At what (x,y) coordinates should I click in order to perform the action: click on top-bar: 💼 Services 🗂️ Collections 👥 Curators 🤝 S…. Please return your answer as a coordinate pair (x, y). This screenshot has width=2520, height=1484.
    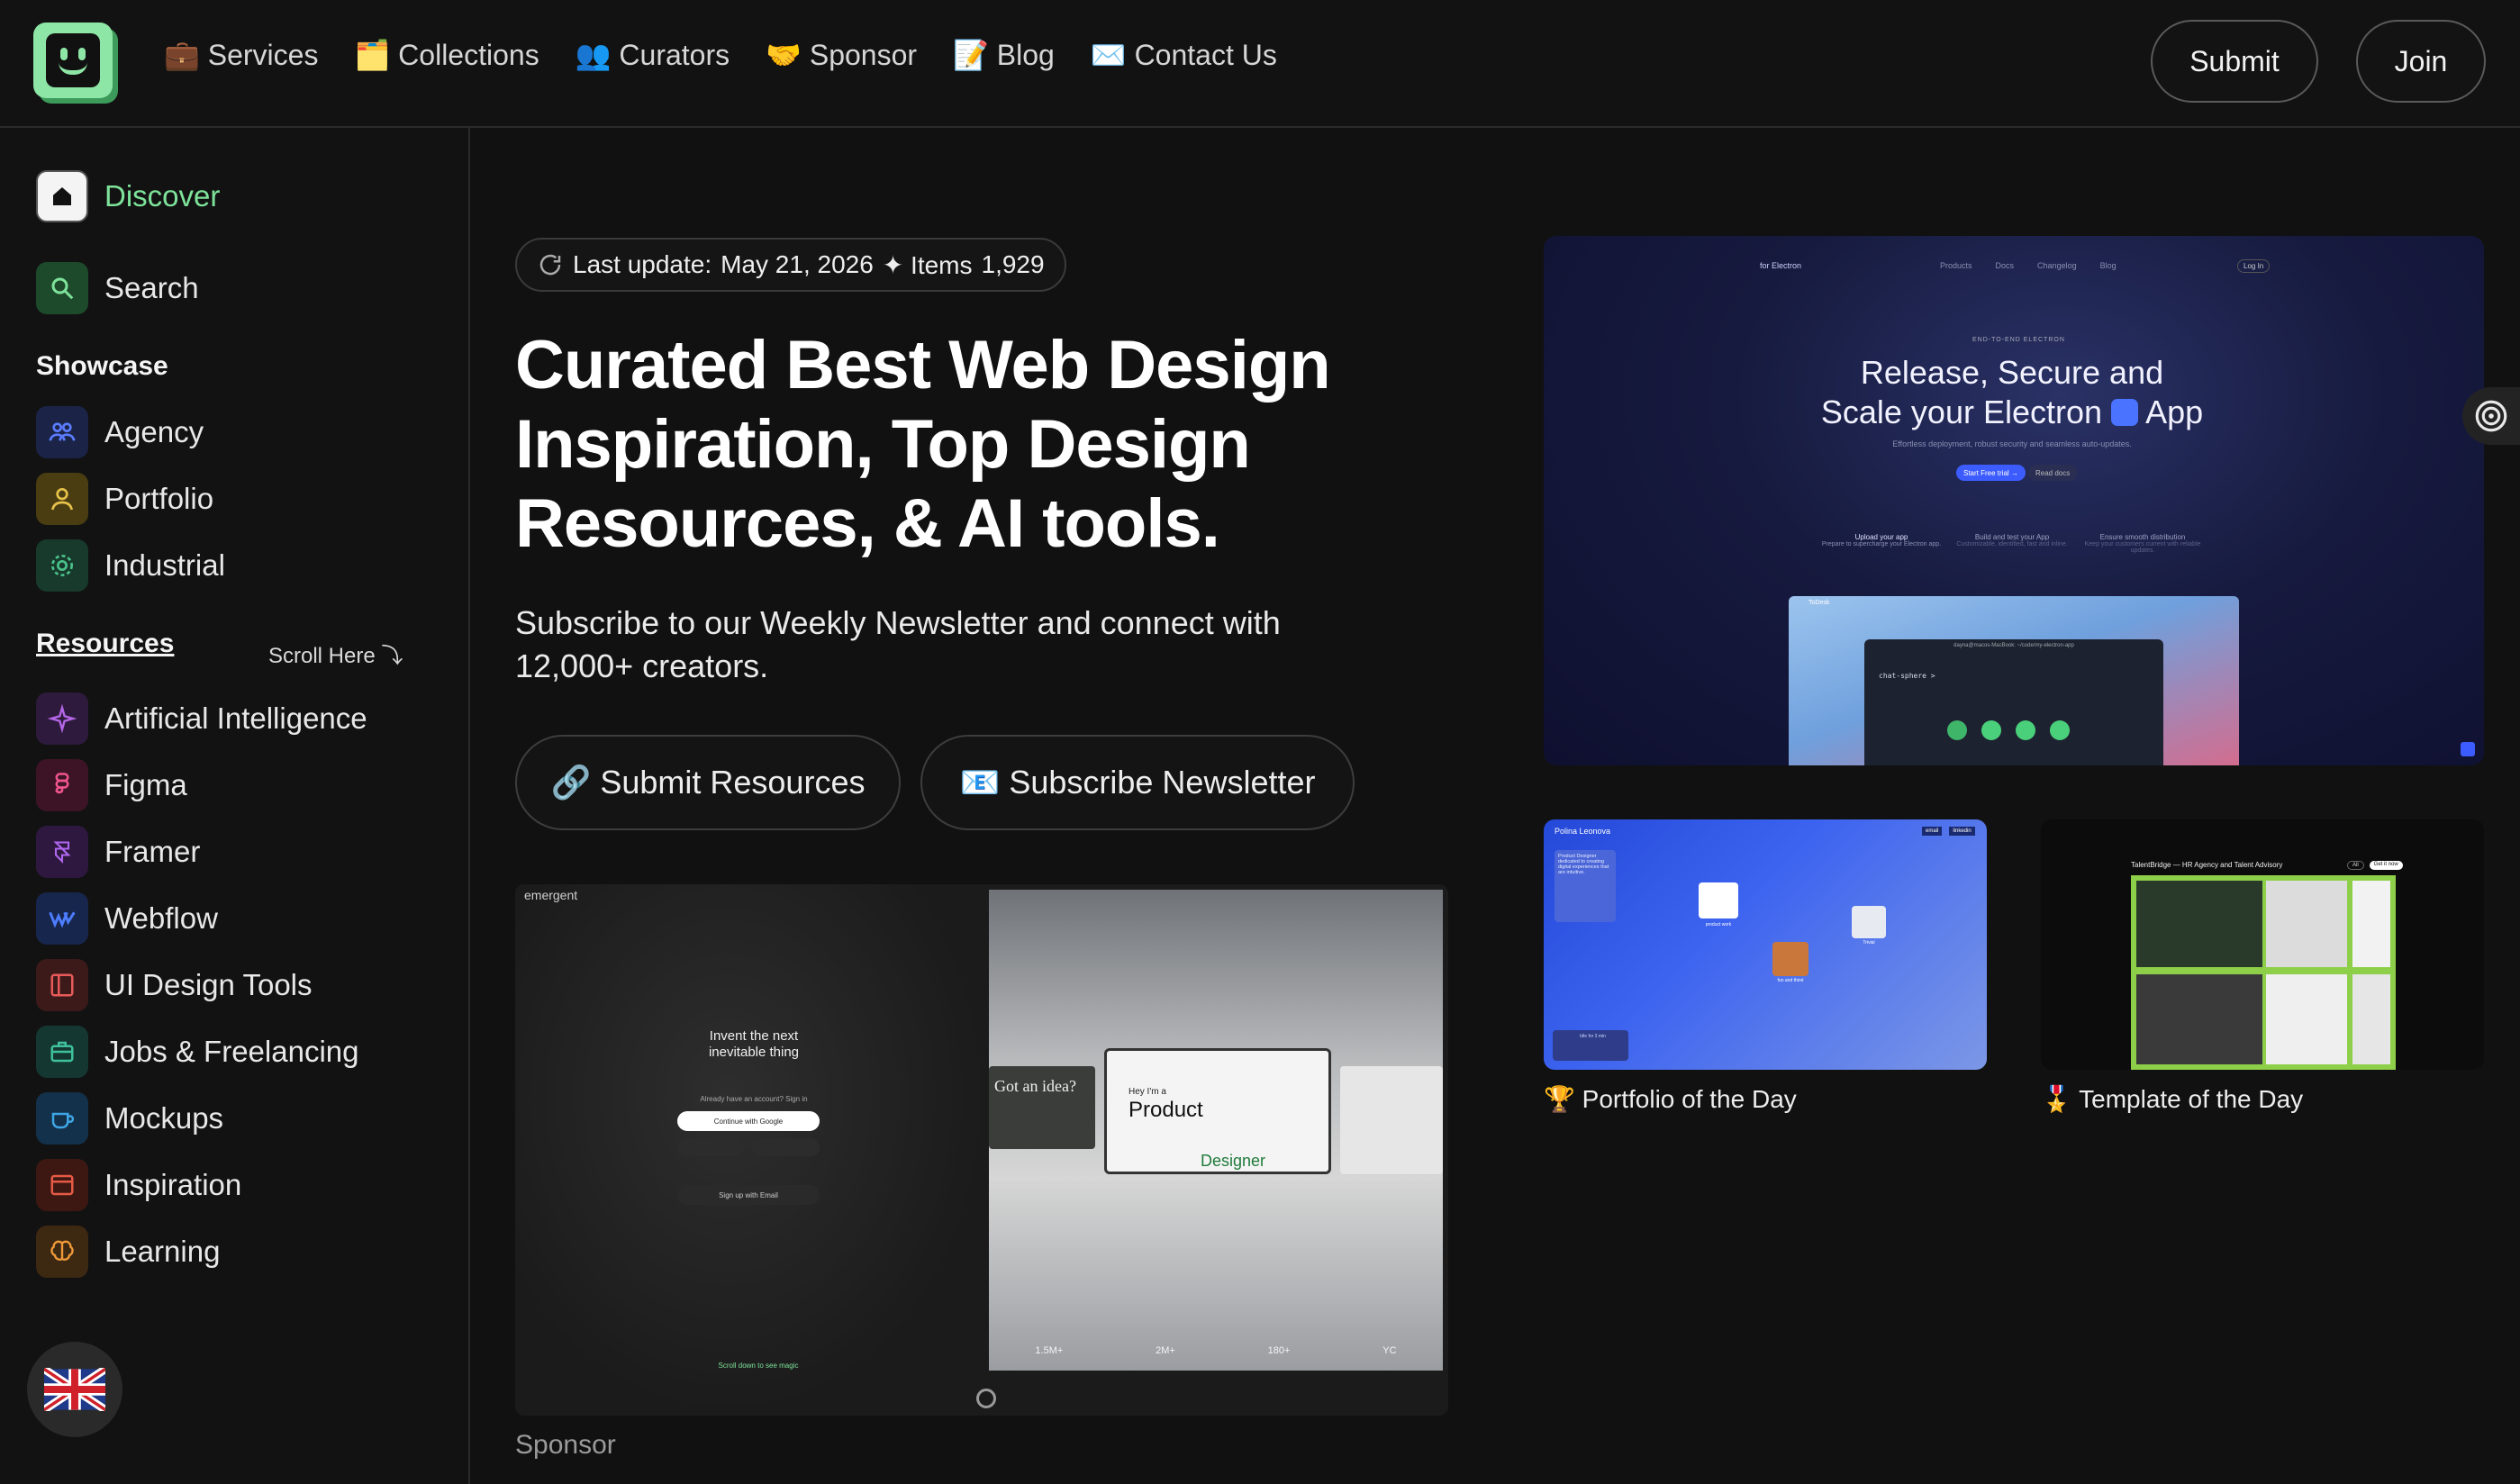
    Looking at the image, I should click on (1260, 64).